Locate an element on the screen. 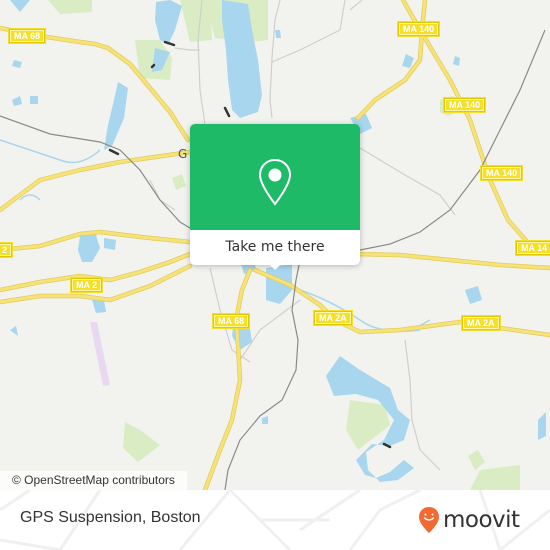  moovit-pin-icon is located at coordinates (429, 520).